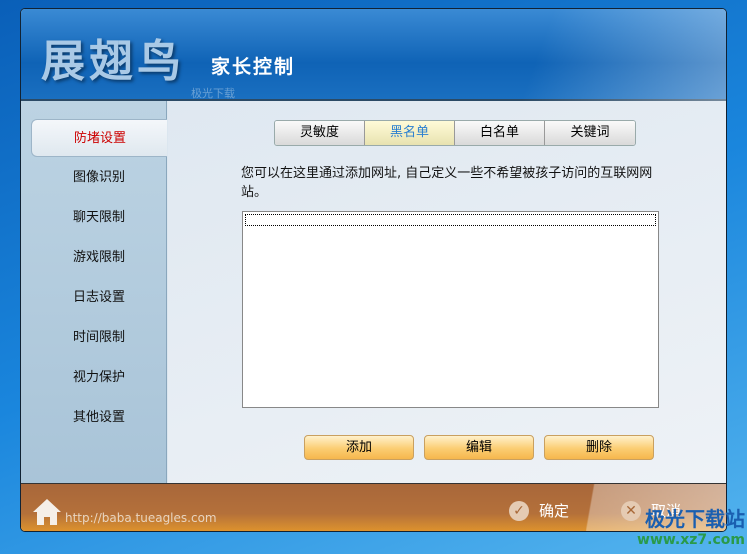  I want to click on sidebar-item-other-settings: 其他设置, so click(99, 418).